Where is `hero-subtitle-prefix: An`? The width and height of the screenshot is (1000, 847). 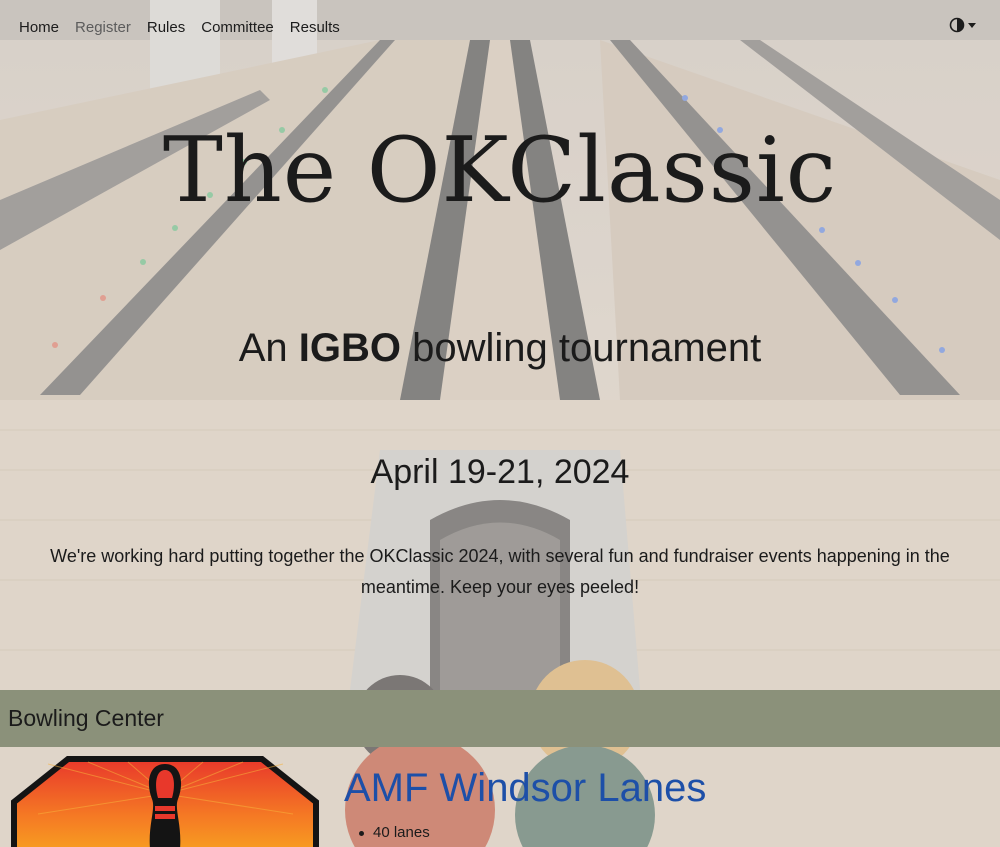
hero-subtitle-prefix: An is located at coordinates (268, 348).